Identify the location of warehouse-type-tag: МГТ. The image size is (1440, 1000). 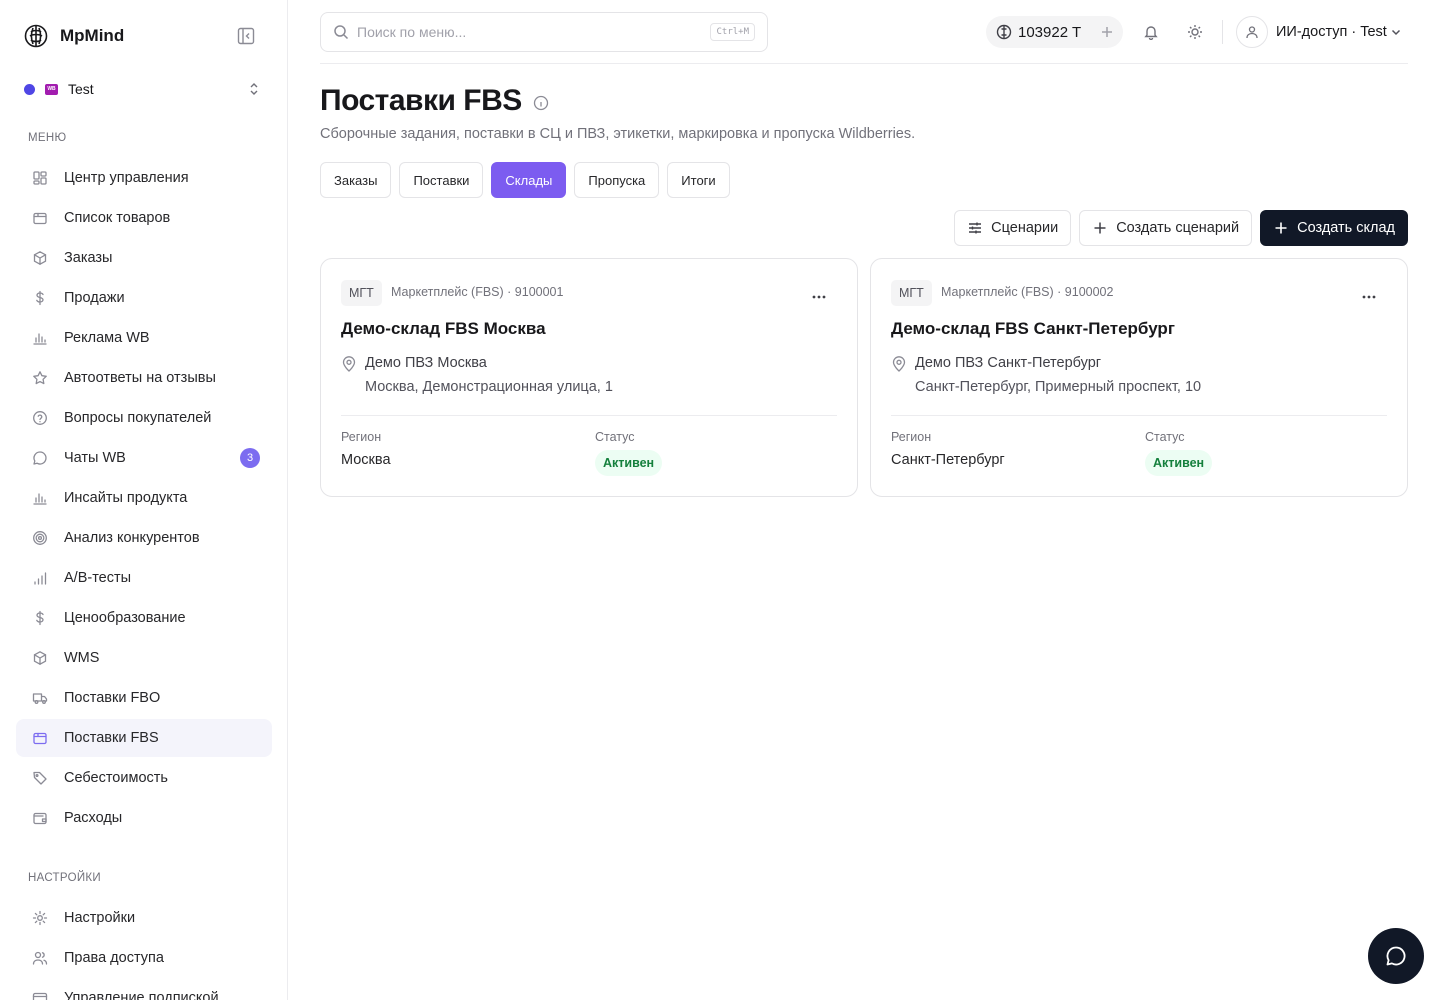
(361, 293).